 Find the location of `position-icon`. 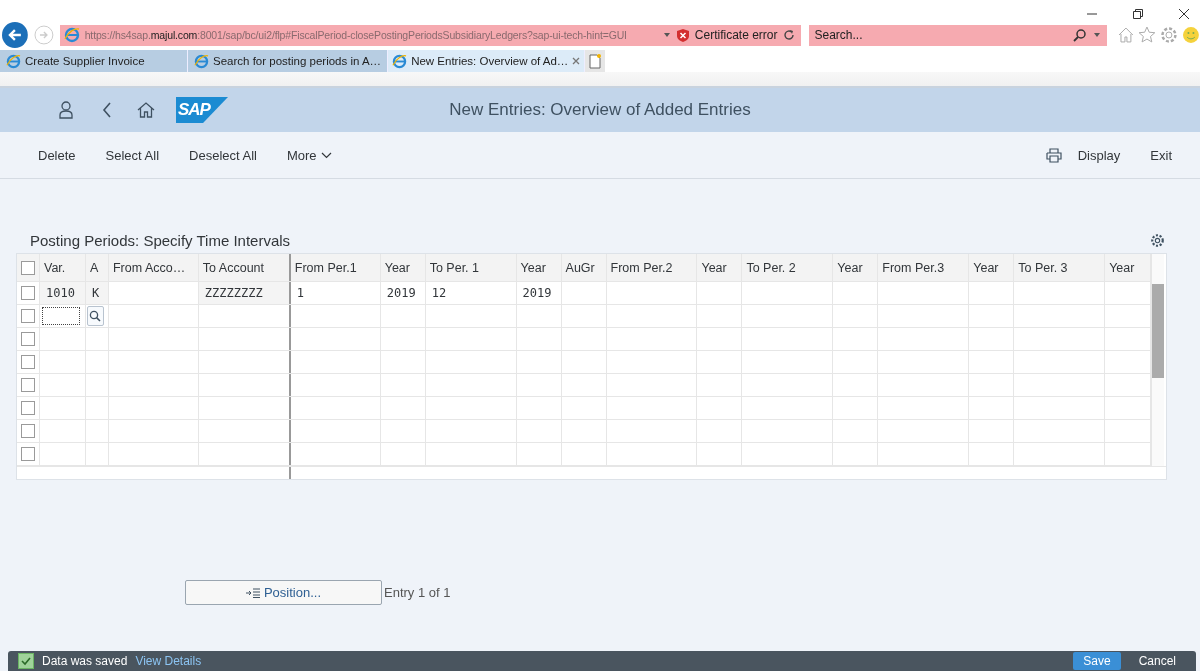

position-icon is located at coordinates (252, 592).